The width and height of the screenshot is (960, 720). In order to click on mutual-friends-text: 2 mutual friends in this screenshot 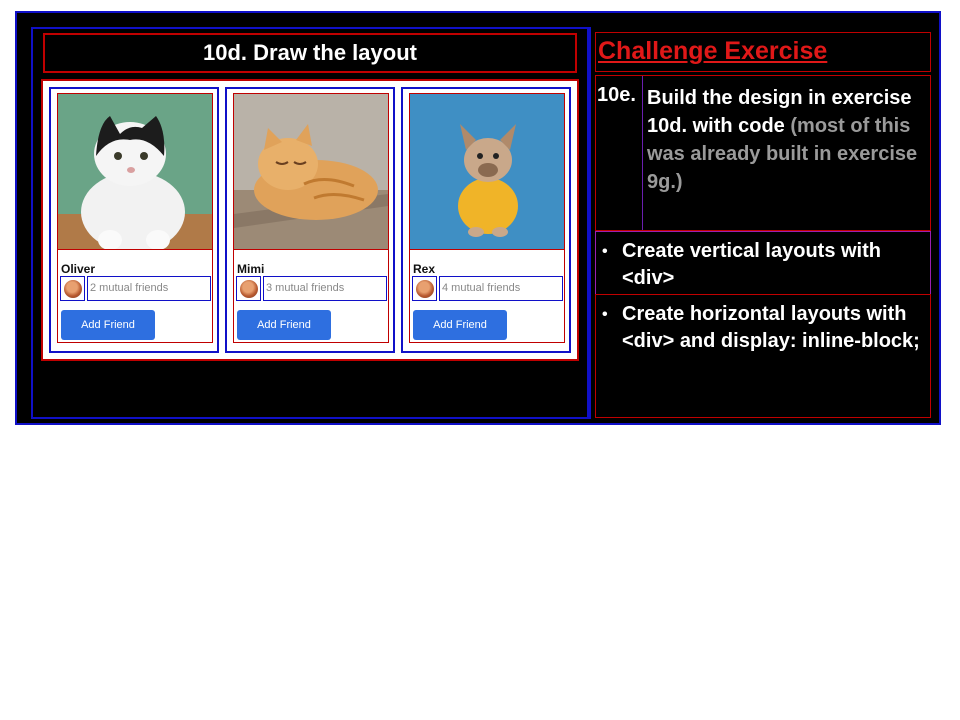, I will do `click(149, 288)`.